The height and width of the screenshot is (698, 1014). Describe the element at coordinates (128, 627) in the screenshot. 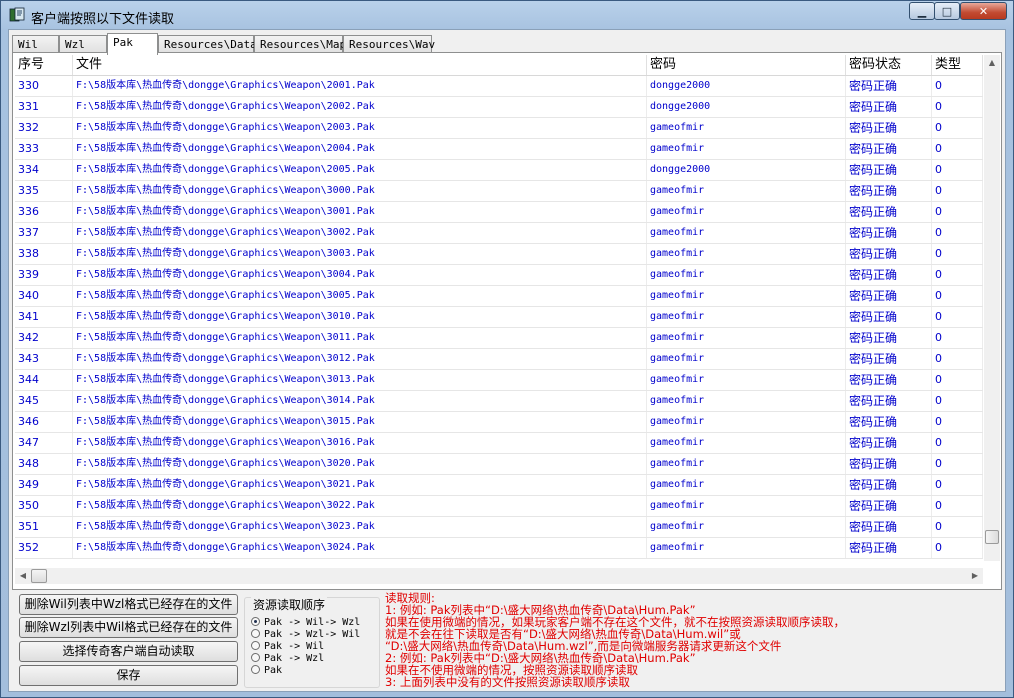

I see `delete-wzl-dupes-button: 删除Wzl列表中Wil格式已经存在的文件` at that location.